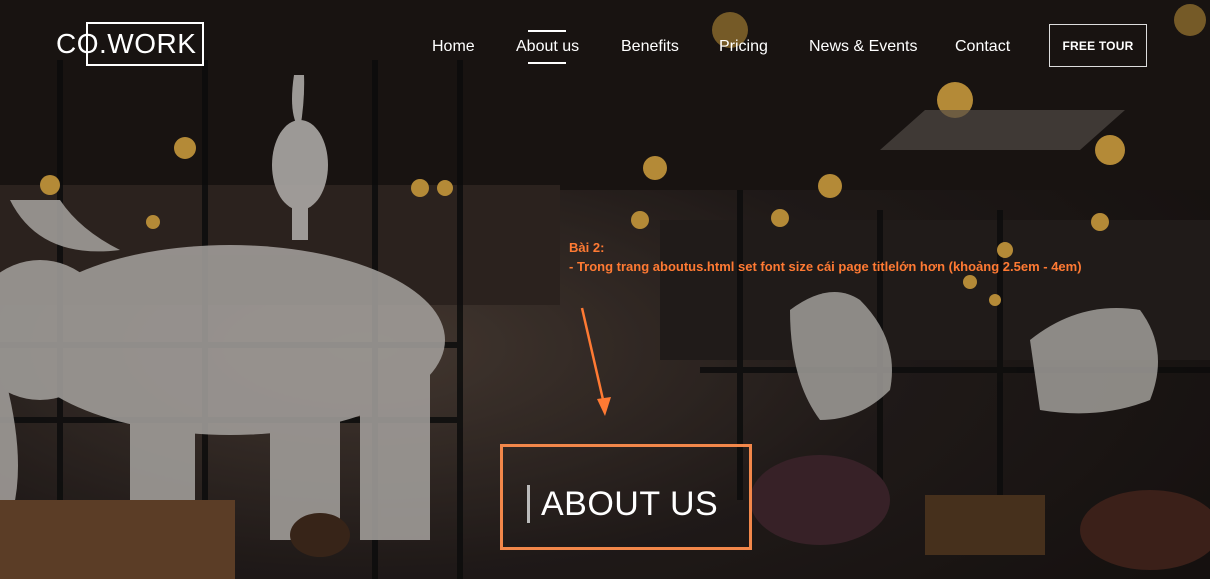 This screenshot has width=1210, height=579. What do you see at coordinates (630, 504) in the screenshot?
I see `page-title: ABOUT US` at bounding box center [630, 504].